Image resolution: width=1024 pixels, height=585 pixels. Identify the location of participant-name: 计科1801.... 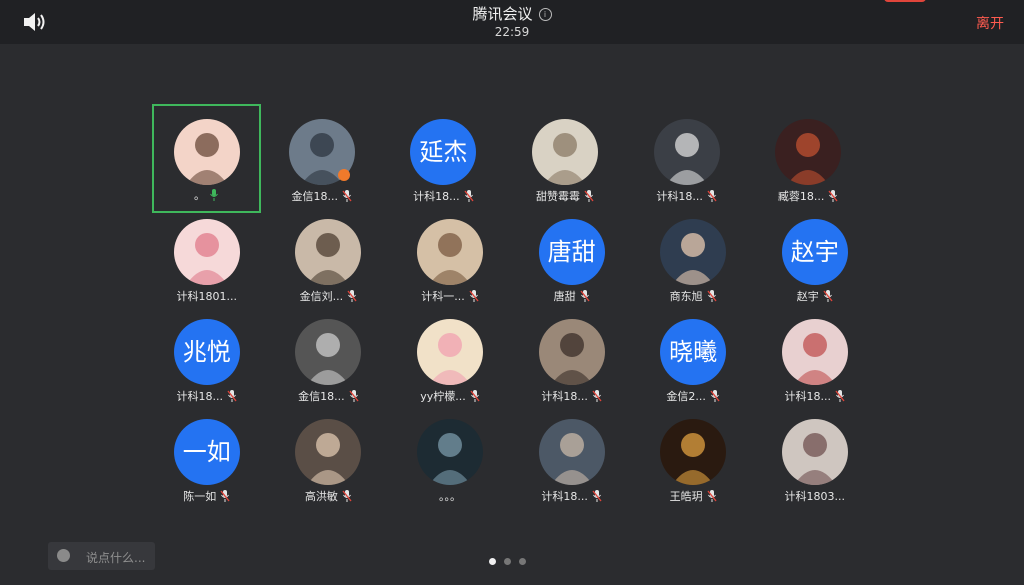
(207, 296).